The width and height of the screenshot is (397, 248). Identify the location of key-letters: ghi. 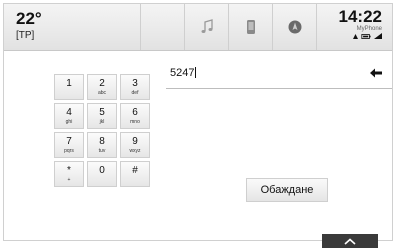
(69, 122).